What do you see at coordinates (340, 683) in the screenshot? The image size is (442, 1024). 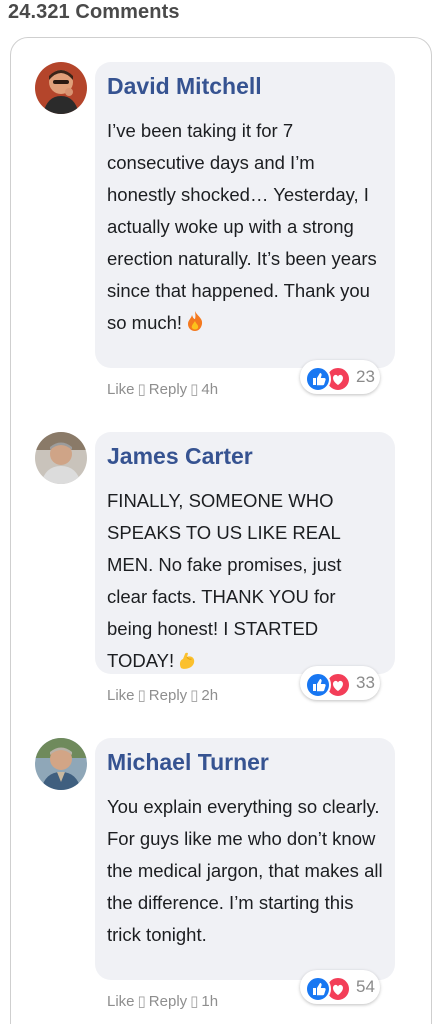 I see `reactions-pill: 33` at bounding box center [340, 683].